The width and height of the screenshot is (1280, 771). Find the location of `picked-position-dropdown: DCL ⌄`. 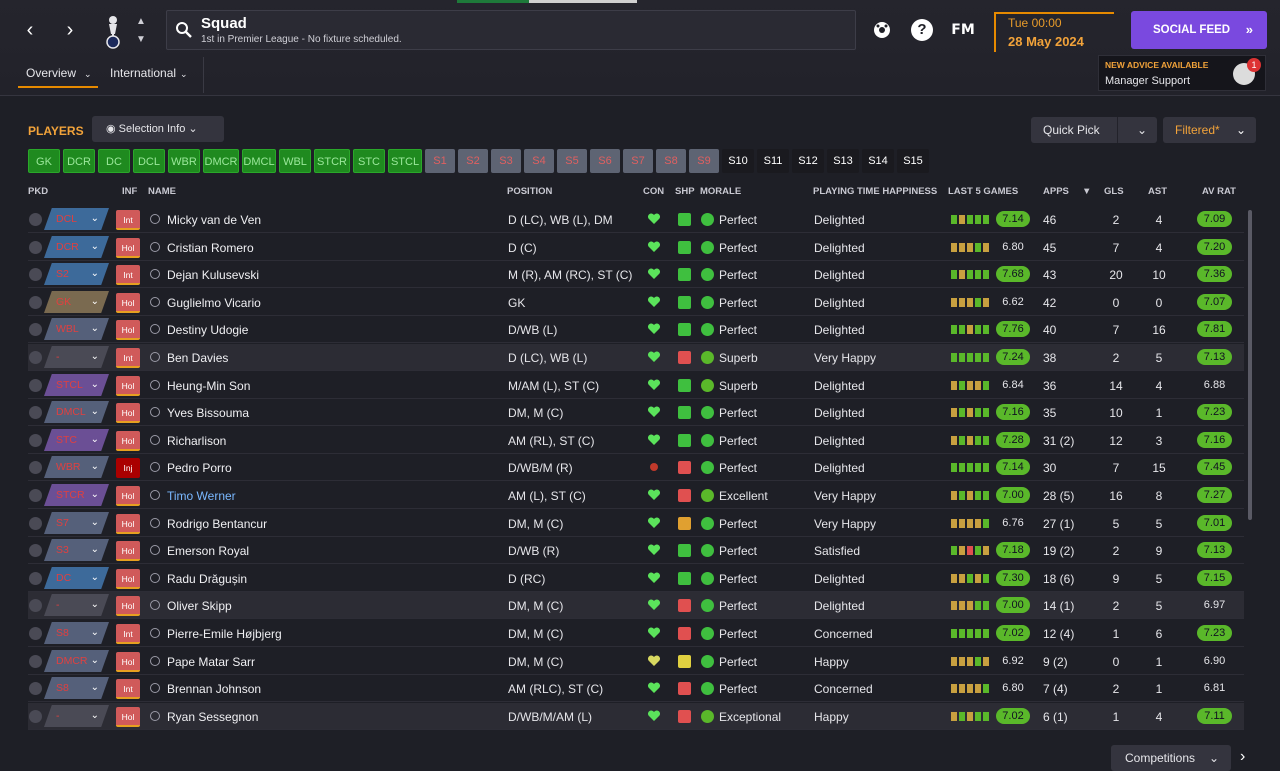

picked-position-dropdown: DCL ⌄ is located at coordinates (76, 219).